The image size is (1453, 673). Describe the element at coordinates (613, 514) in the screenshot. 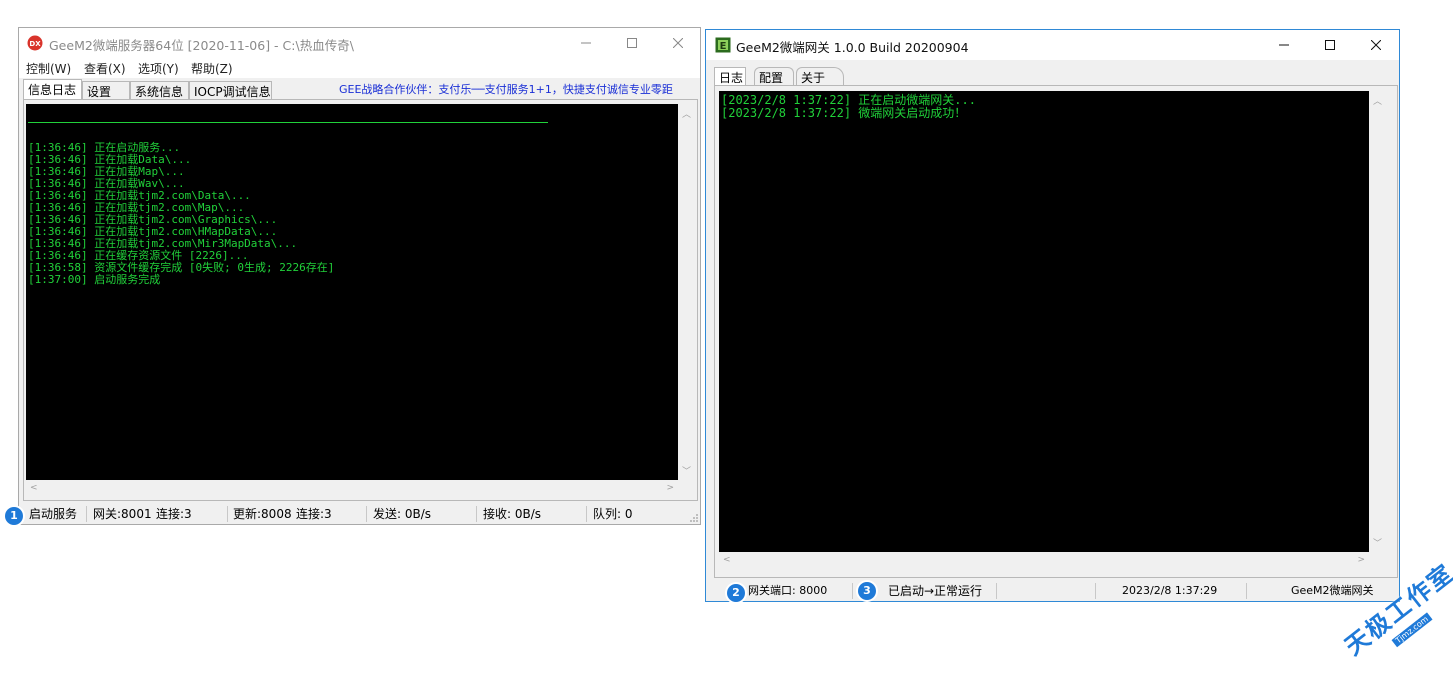

I see `status-queue: 队列: 0` at that location.